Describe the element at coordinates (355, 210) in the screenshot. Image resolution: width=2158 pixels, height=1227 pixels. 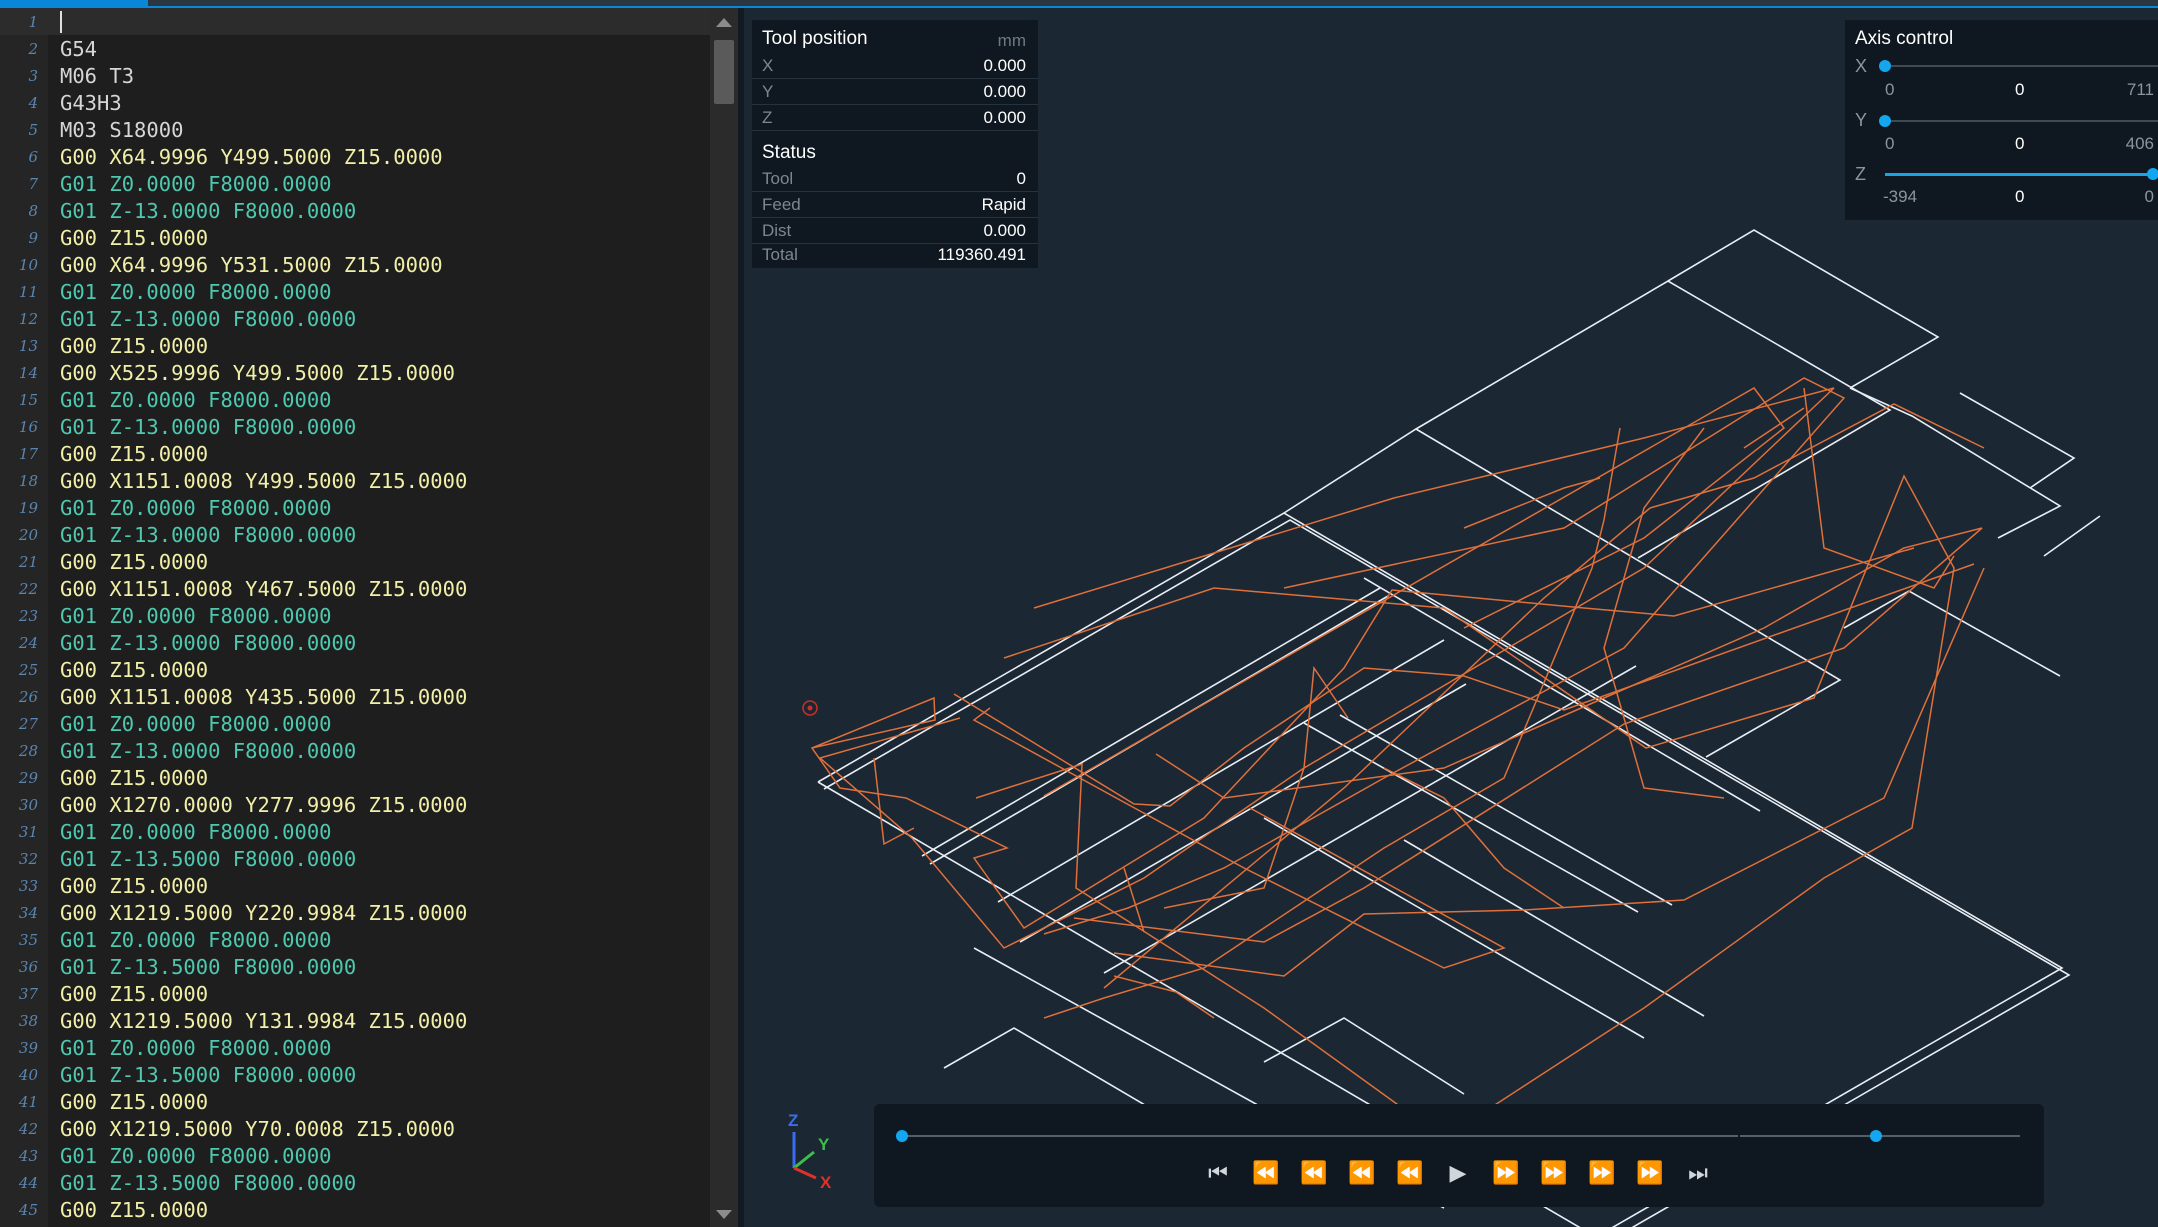
I see `code-line: 8 G01 Z-13.0000 F8000.0000` at that location.